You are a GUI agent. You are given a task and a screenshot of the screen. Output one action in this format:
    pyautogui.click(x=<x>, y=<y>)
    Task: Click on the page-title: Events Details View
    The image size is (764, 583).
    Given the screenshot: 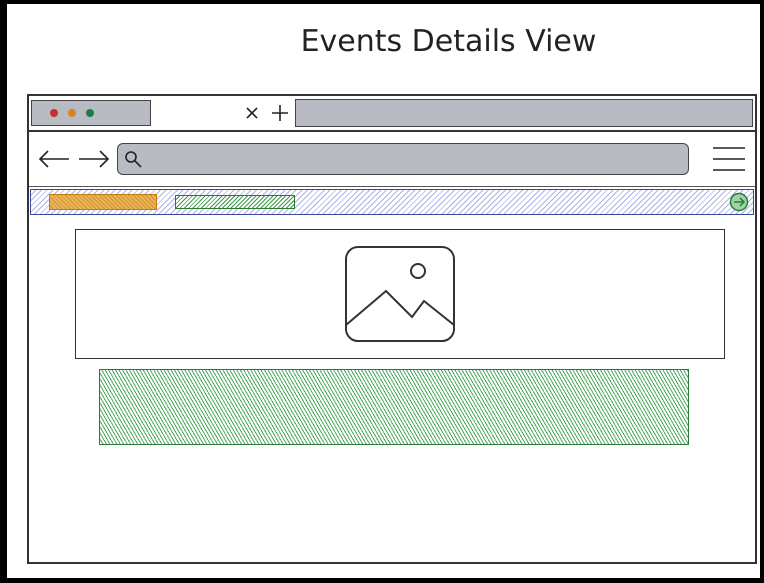 What is the action you would take?
    pyautogui.click(x=448, y=41)
    